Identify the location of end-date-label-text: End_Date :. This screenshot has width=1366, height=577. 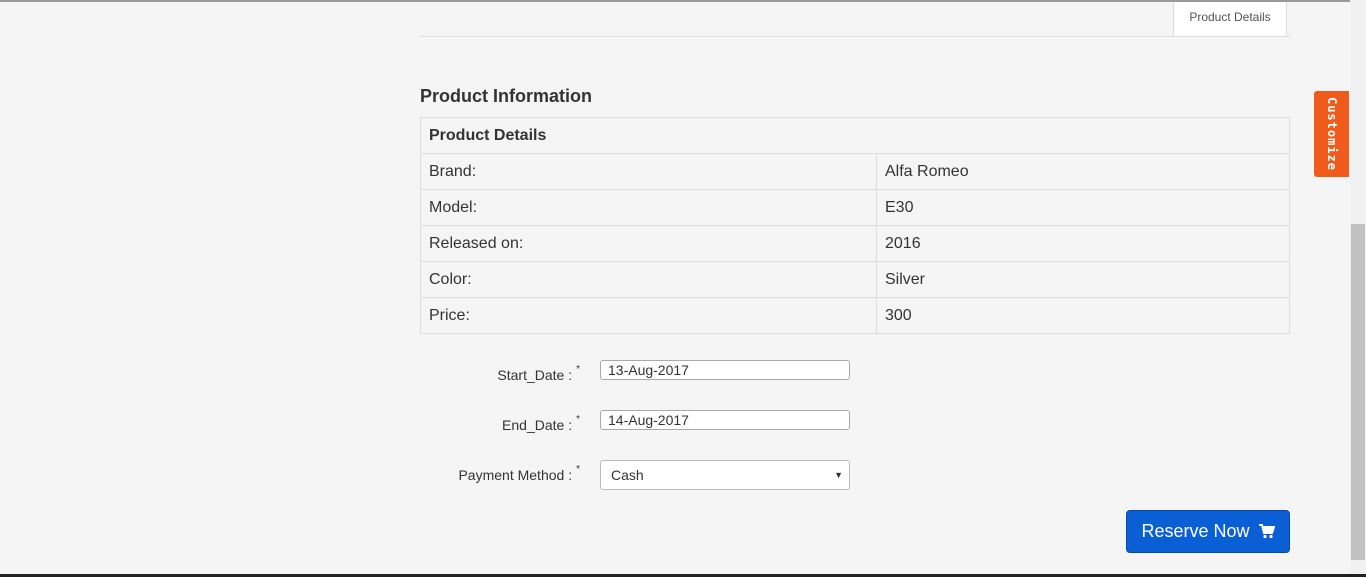
(537, 425).